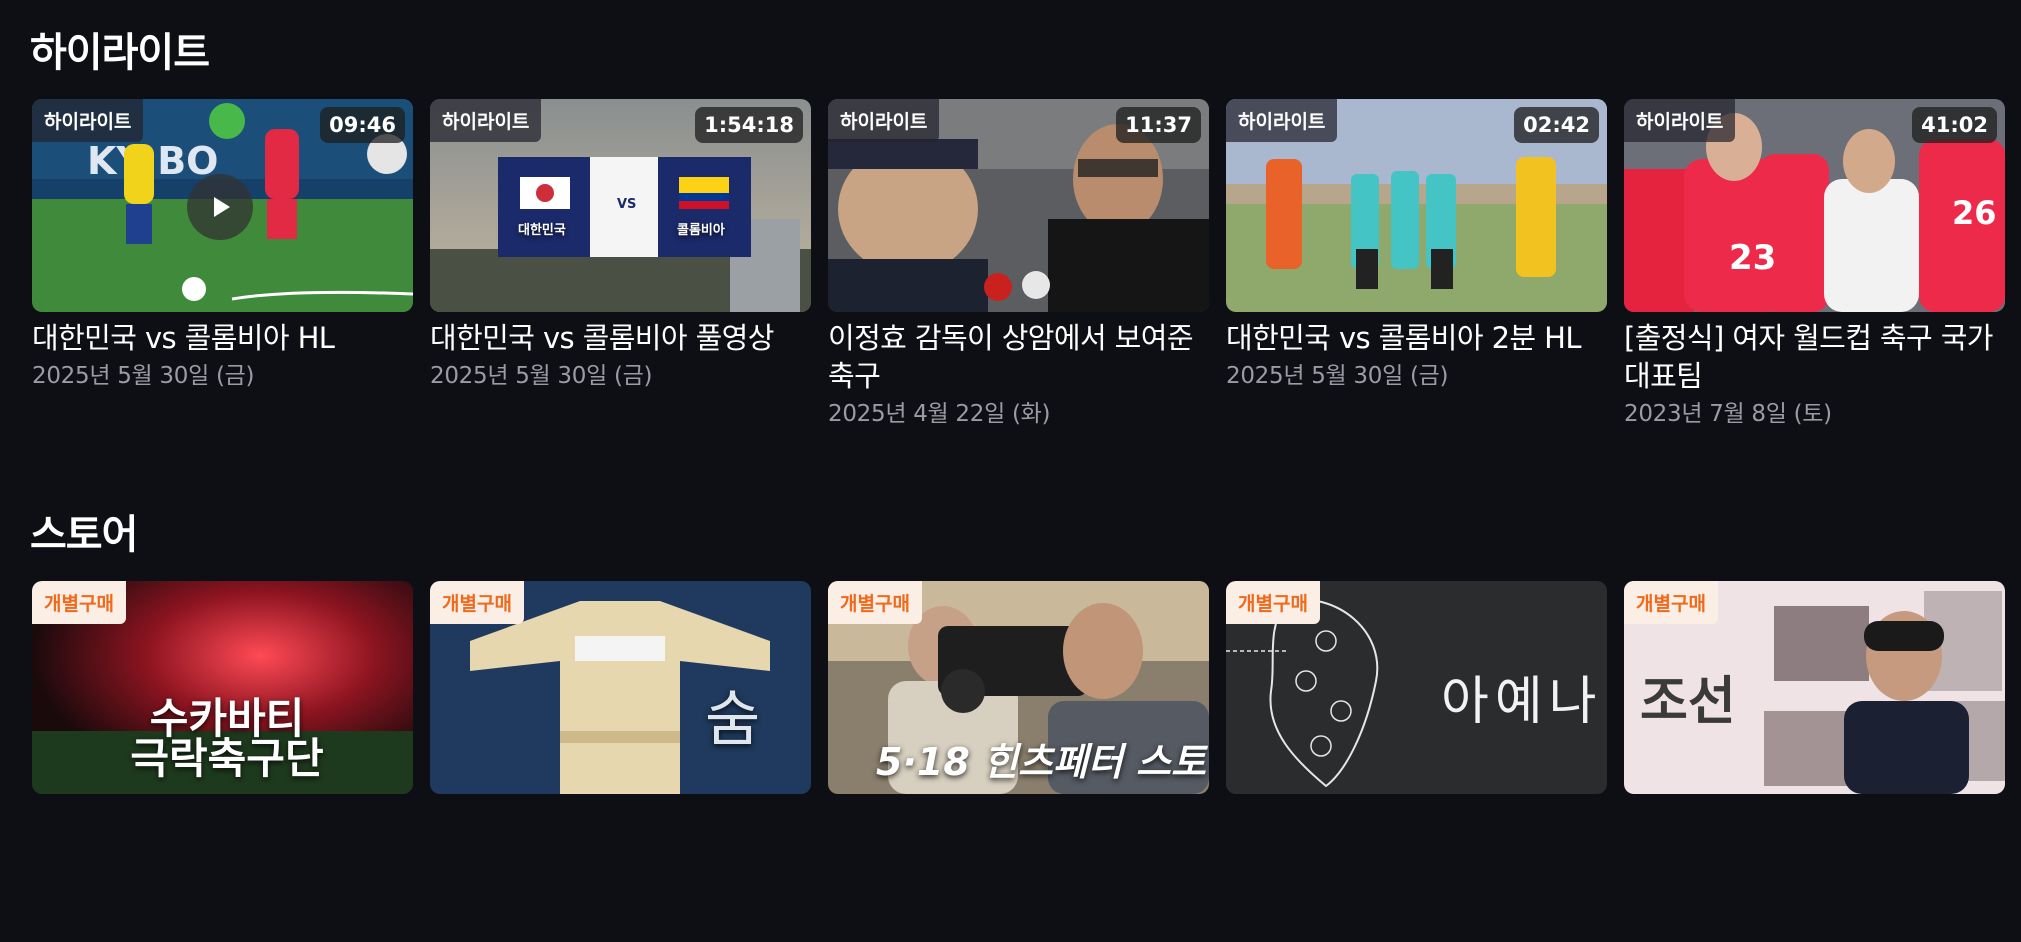 The width and height of the screenshot is (2021, 942). Describe the element at coordinates (1556, 125) in the screenshot. I see `video-duration: 02:42` at that location.